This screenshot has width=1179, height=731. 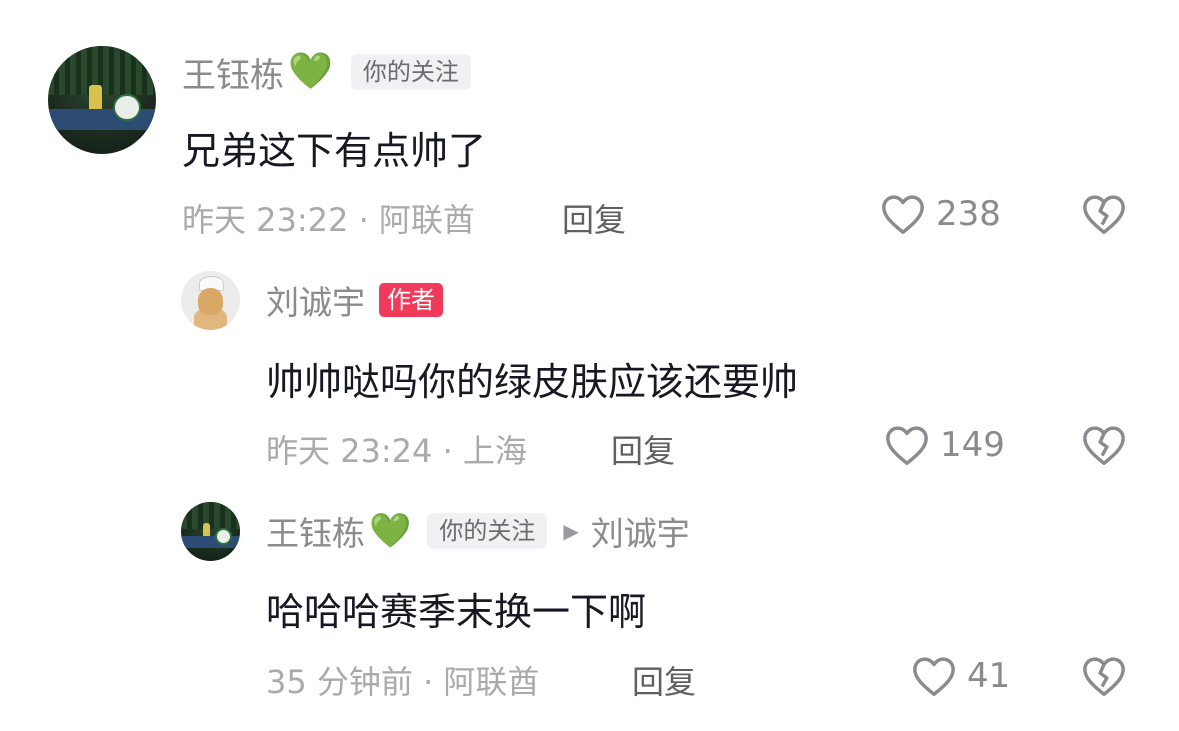 I want to click on like-button: 238, so click(x=940, y=214).